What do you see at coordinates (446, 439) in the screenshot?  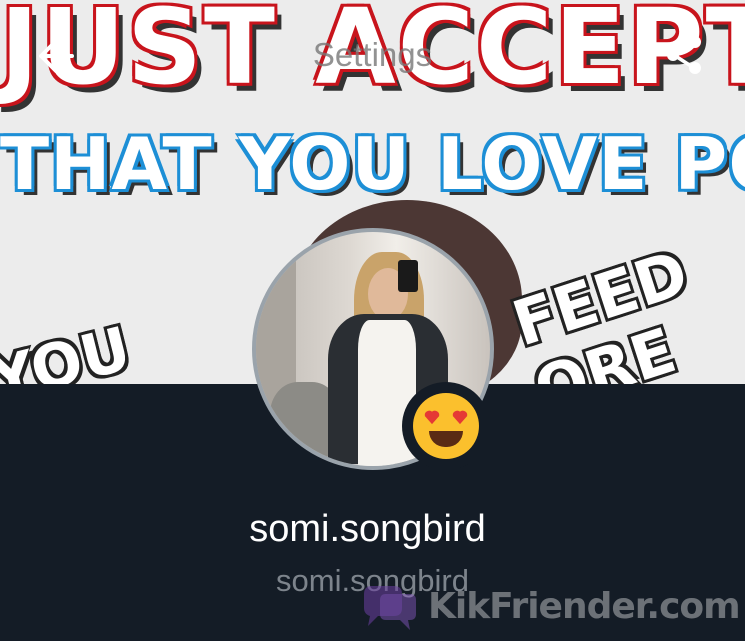 I see `emoji-mouth` at bounding box center [446, 439].